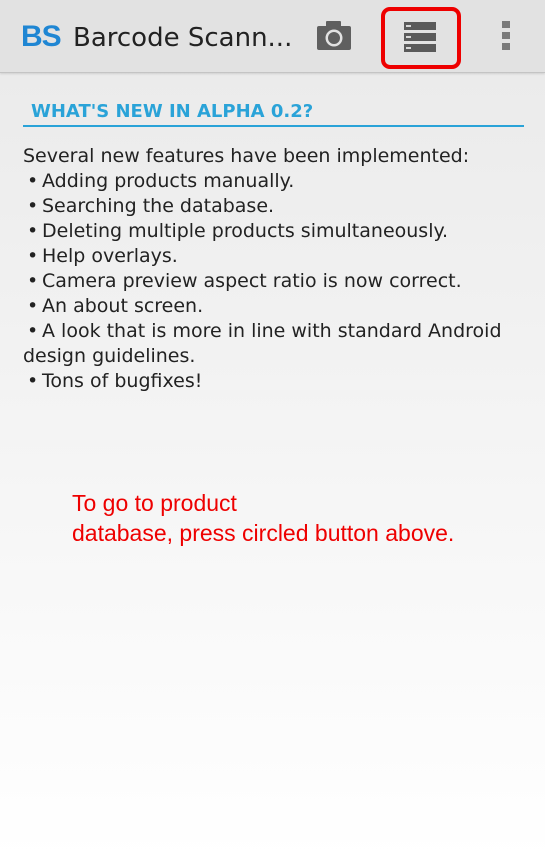 The image size is (545, 860). I want to click on feature-text: Searching the database., so click(158, 206).